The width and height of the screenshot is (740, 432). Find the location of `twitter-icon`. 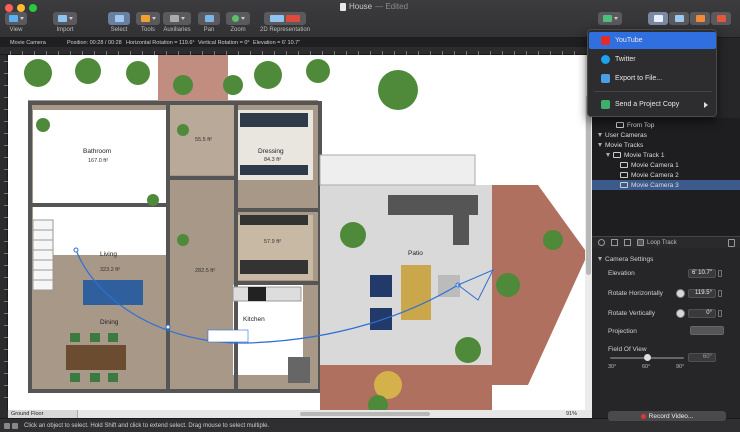

twitter-icon is located at coordinates (605, 59).